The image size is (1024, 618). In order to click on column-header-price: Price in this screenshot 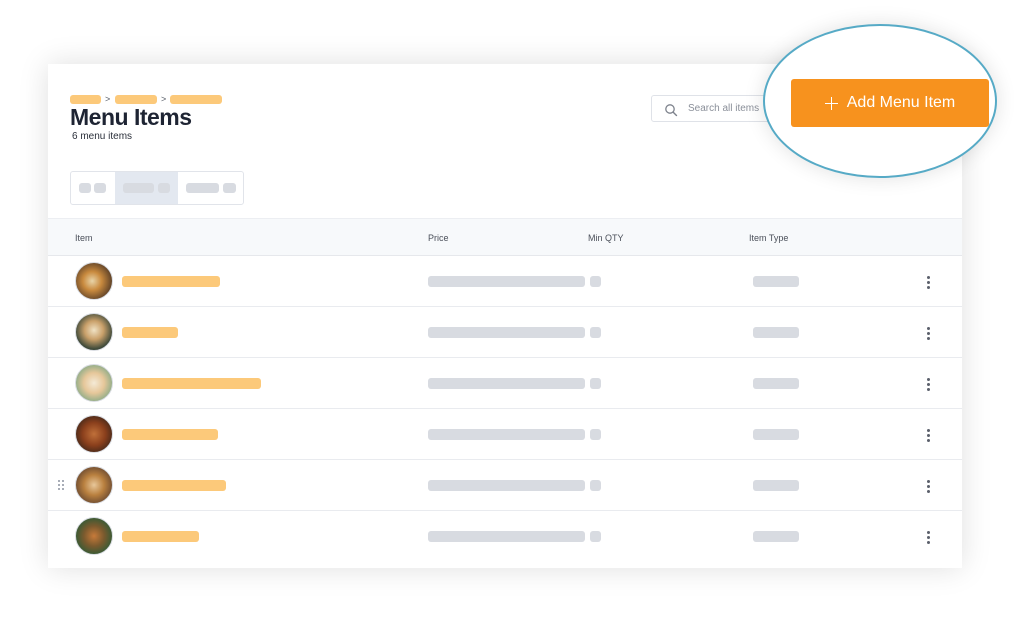, I will do `click(438, 238)`.